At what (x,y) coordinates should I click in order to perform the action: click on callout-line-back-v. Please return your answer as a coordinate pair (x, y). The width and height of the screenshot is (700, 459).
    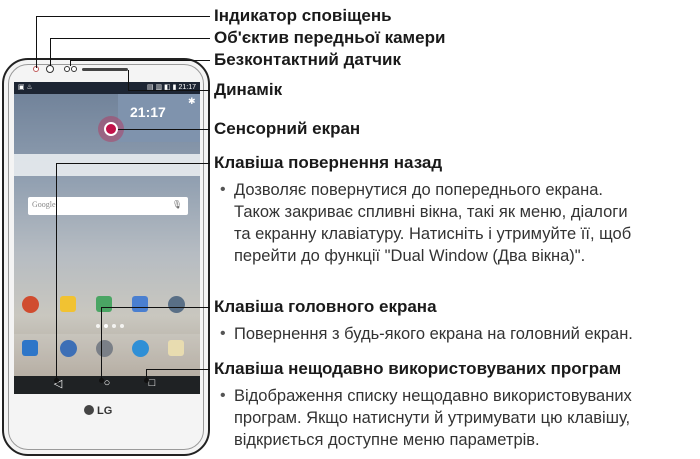
    Looking at the image, I should click on (56, 272).